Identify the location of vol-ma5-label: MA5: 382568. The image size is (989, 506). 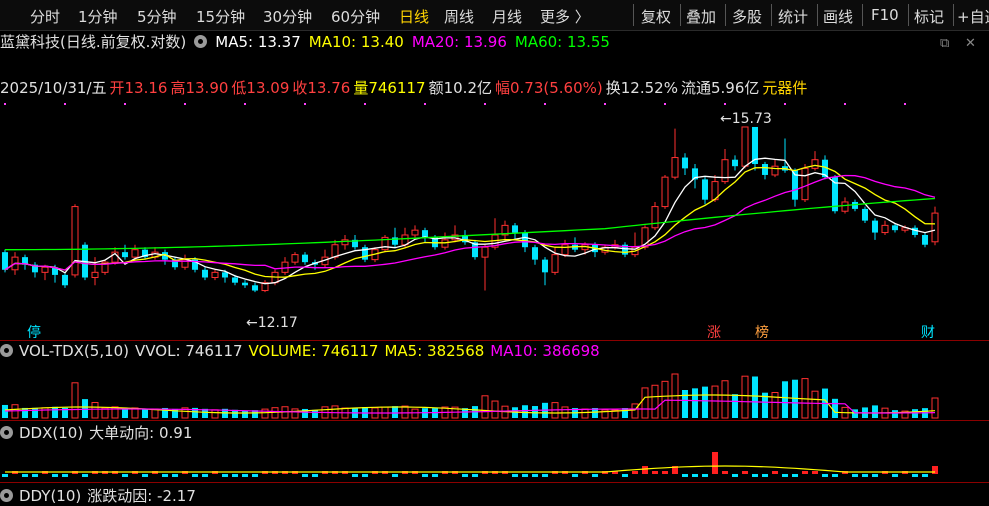
(434, 351).